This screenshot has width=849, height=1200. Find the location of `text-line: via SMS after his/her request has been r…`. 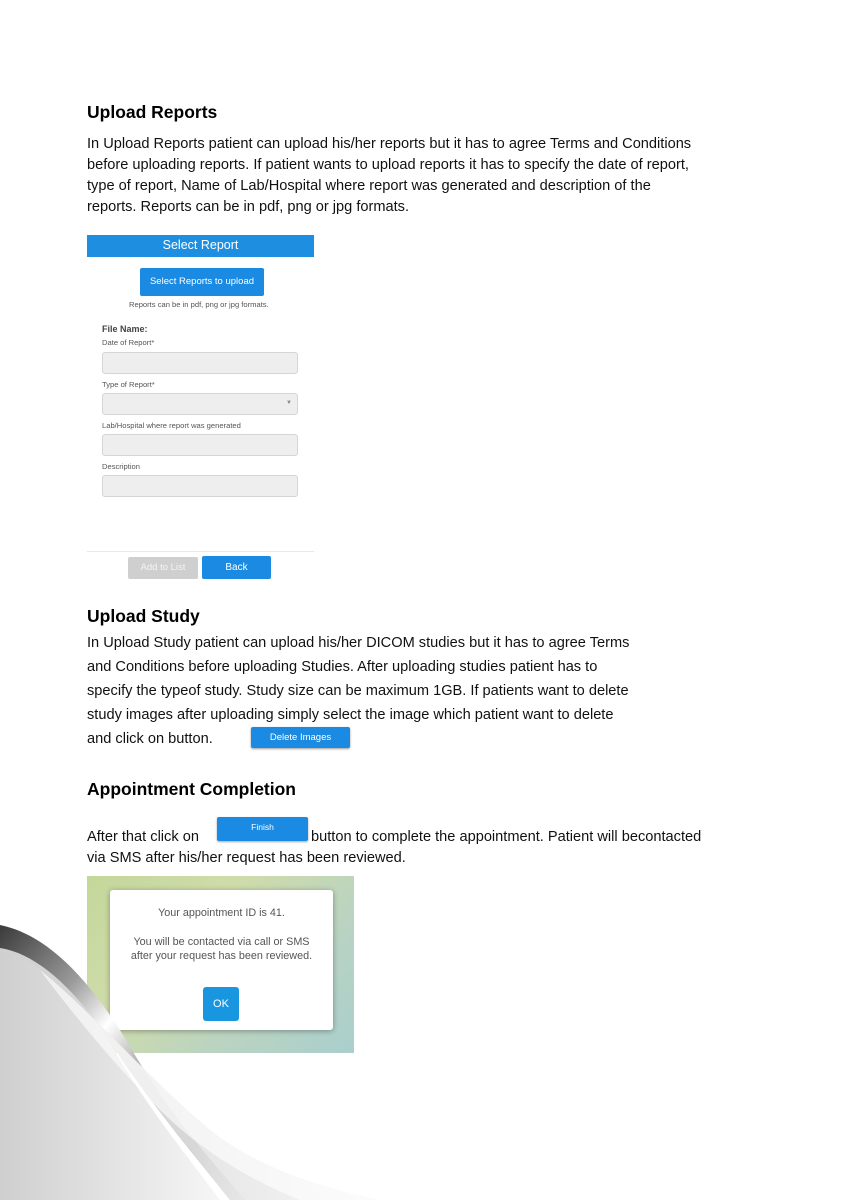

text-line: via SMS after his/her request has been r… is located at coordinates (246, 858).